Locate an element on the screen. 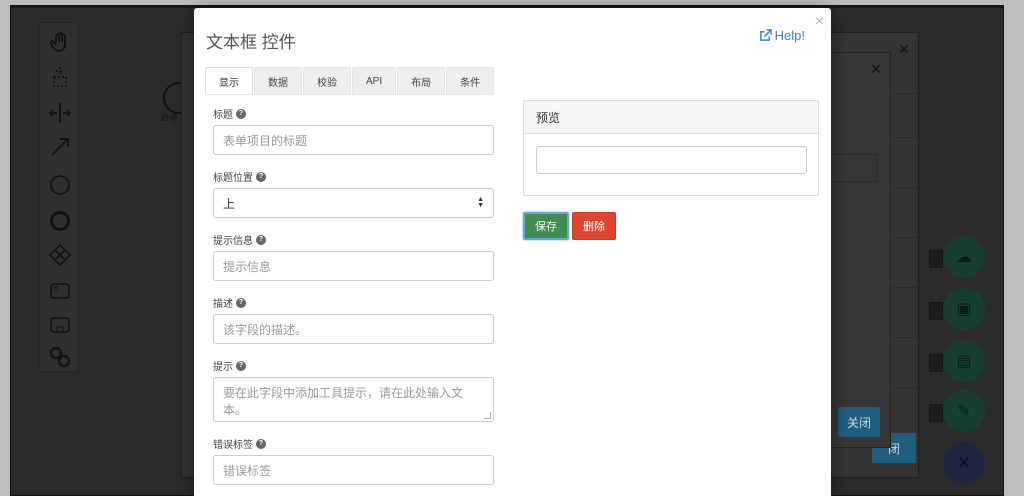 This screenshot has height=496, width=1024. hand-icon is located at coordinates (58, 42).